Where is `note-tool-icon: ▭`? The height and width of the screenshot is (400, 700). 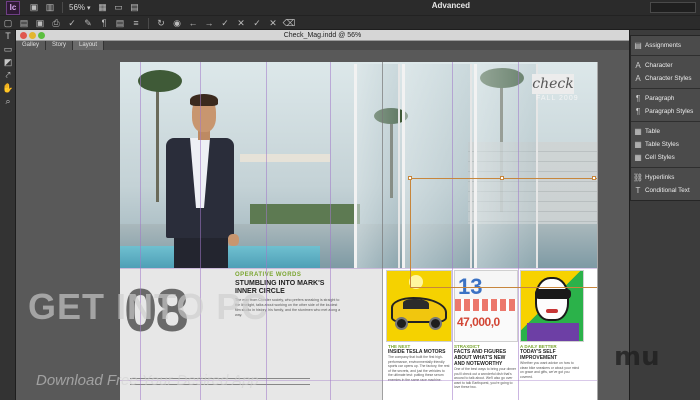
note-tool-icon: ▭ is located at coordinates (8, 49).